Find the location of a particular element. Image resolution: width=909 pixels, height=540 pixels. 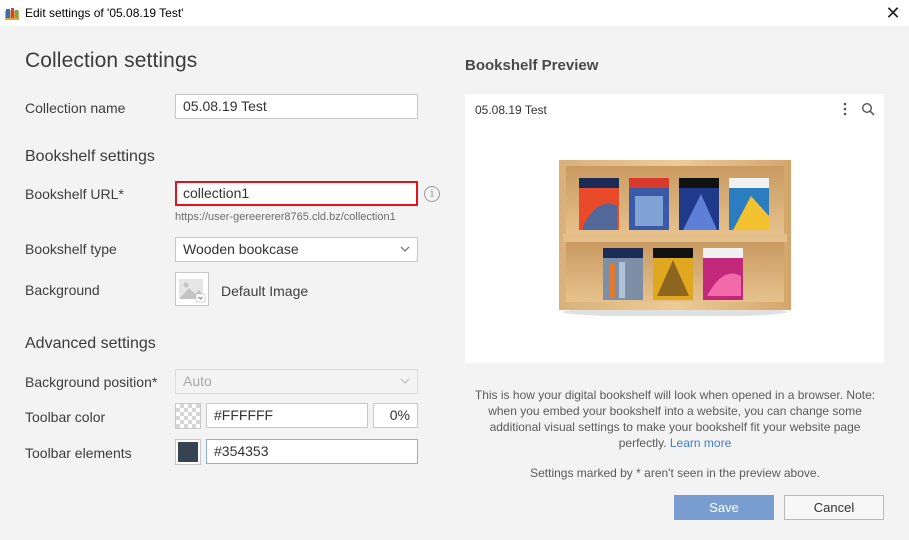

background-picker is located at coordinates (192, 289).